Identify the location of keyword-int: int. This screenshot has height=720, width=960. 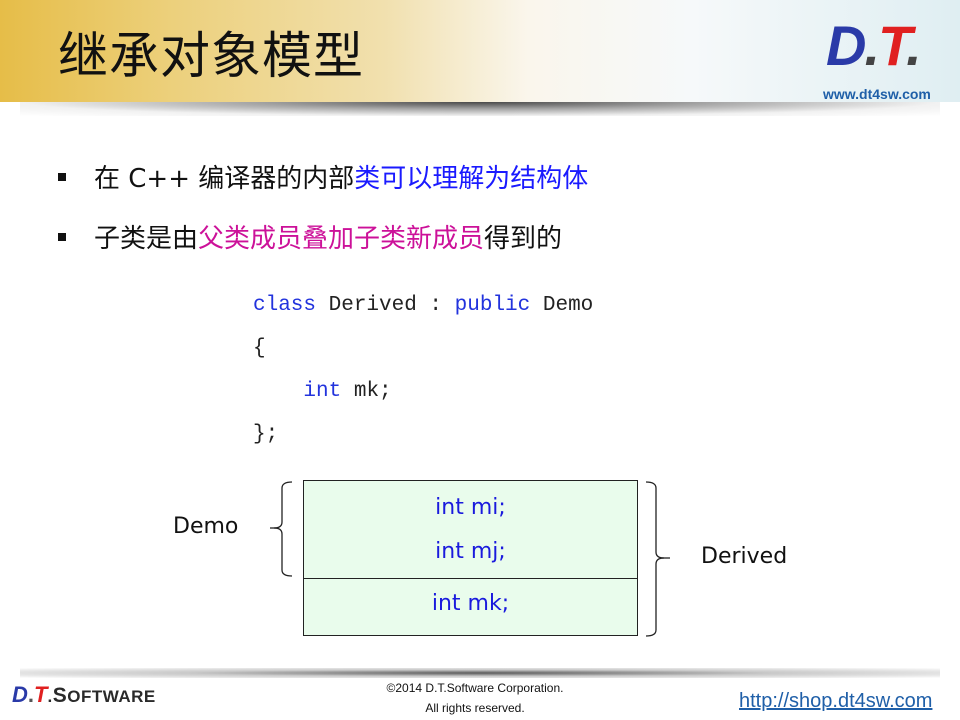
(322, 391).